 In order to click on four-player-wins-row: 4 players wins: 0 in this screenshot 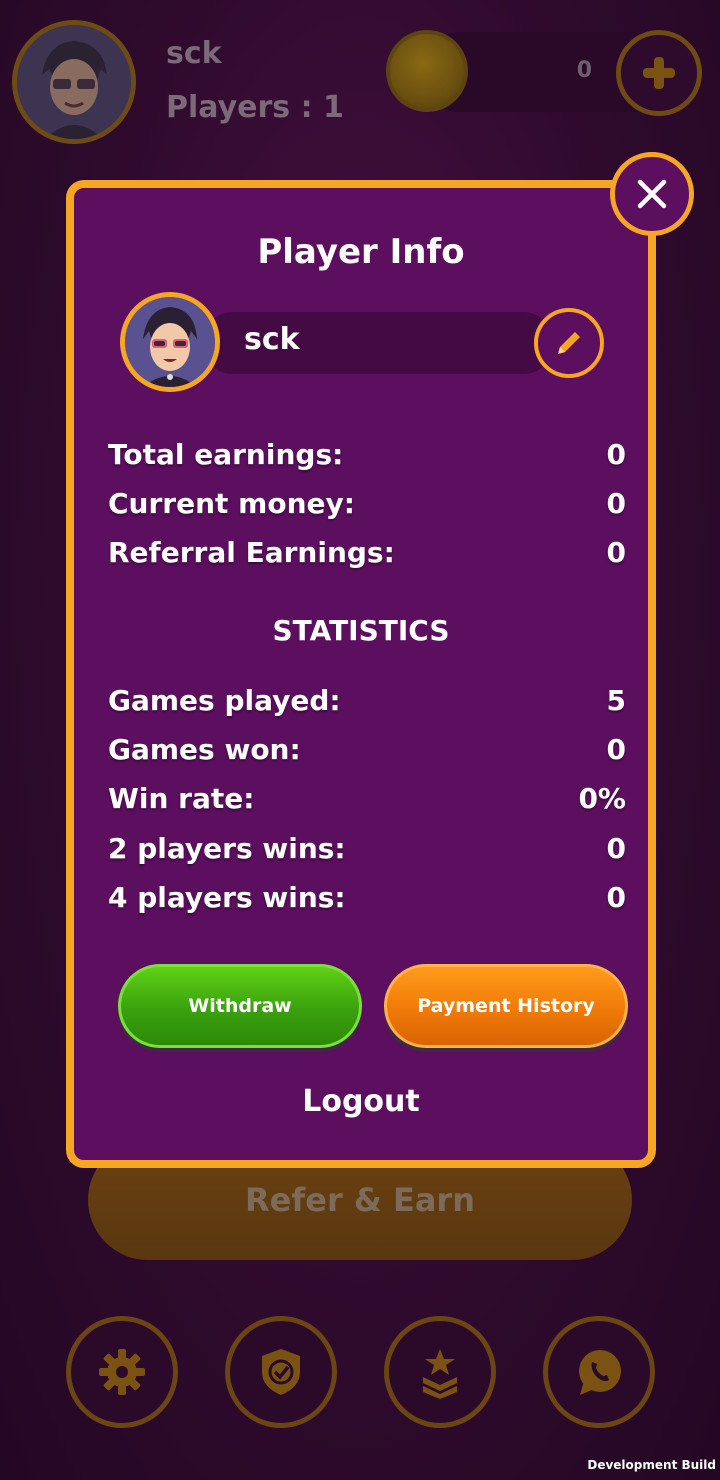, I will do `click(367, 897)`.